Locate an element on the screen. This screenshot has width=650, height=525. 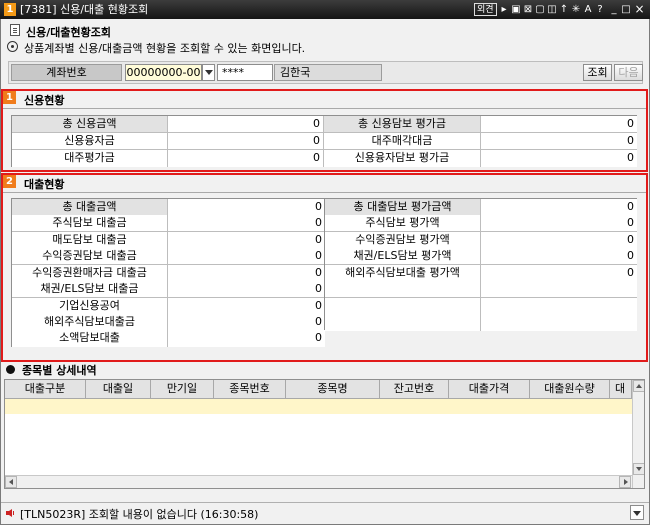
vertical-scrollbar is located at coordinates (638, 434).